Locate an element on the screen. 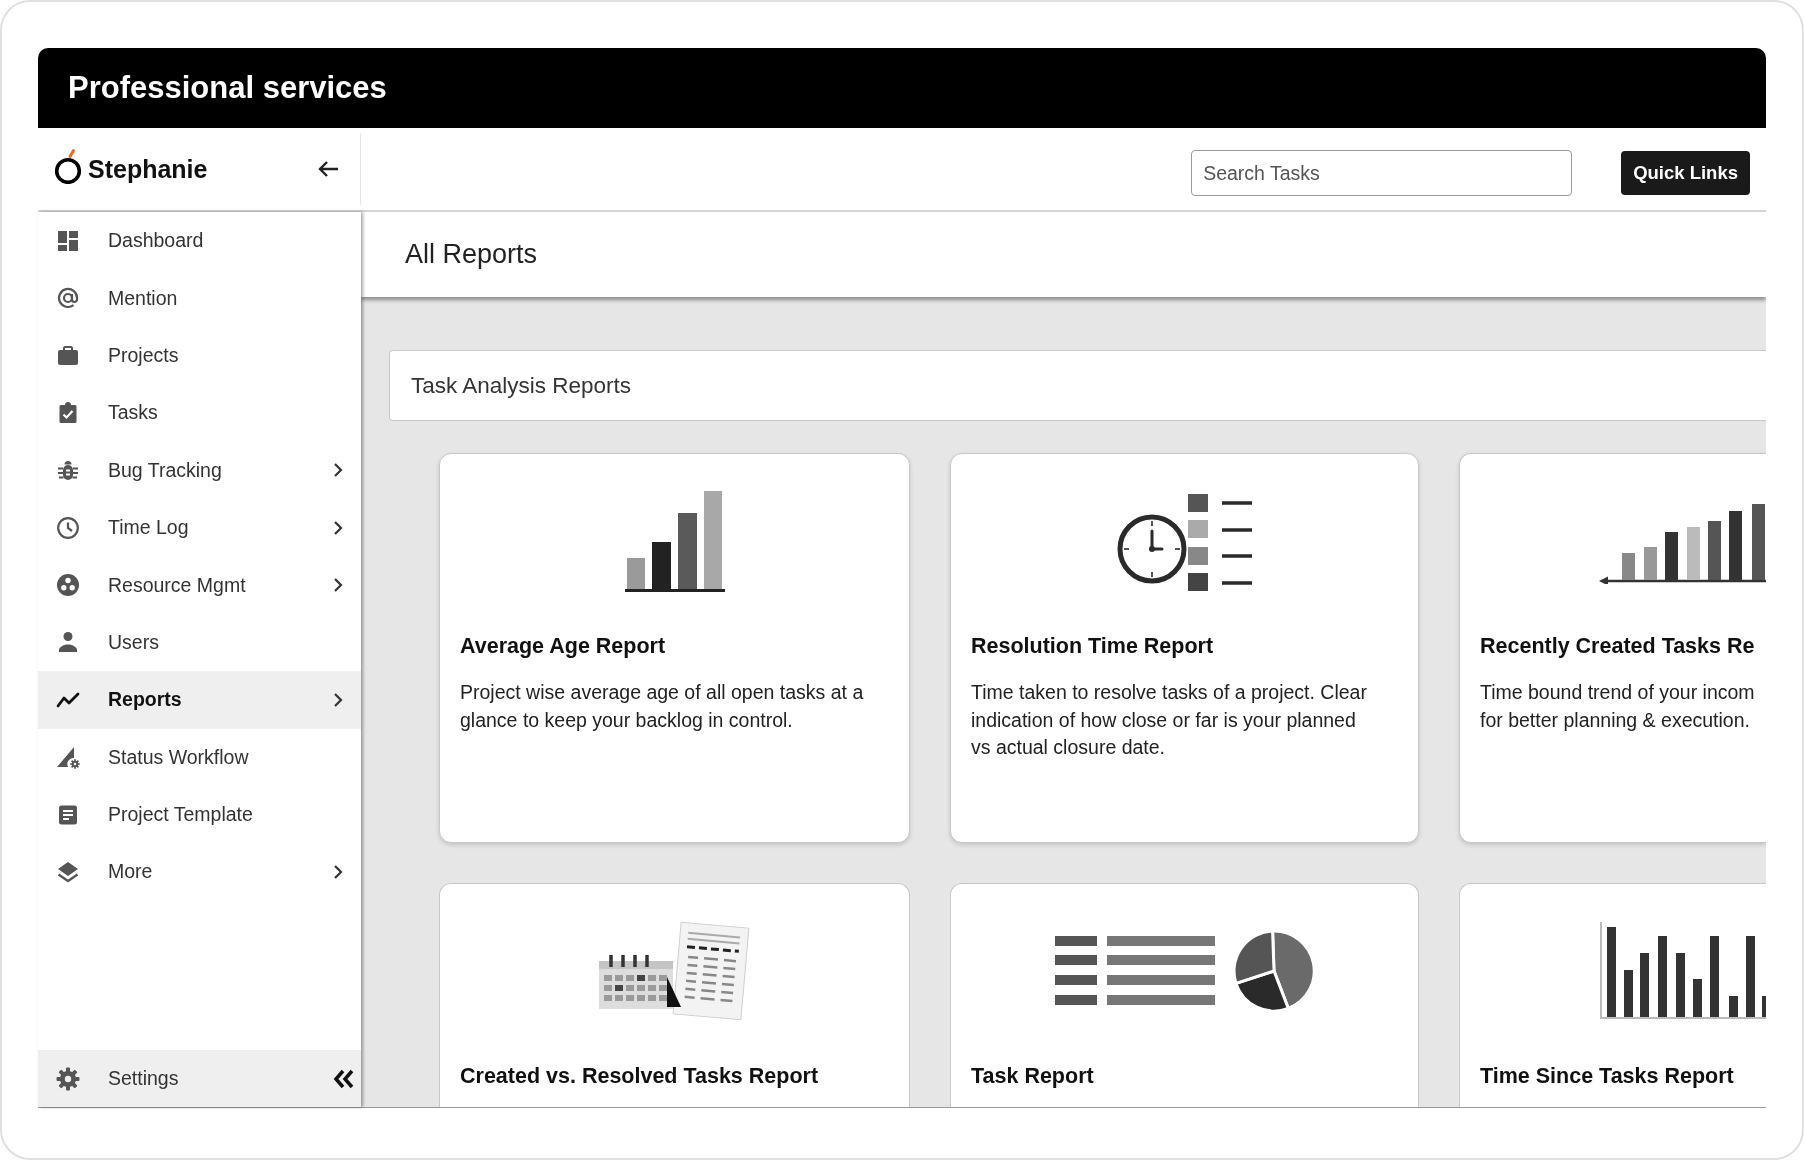  sidebar-item: Reports is located at coordinates (199, 700).